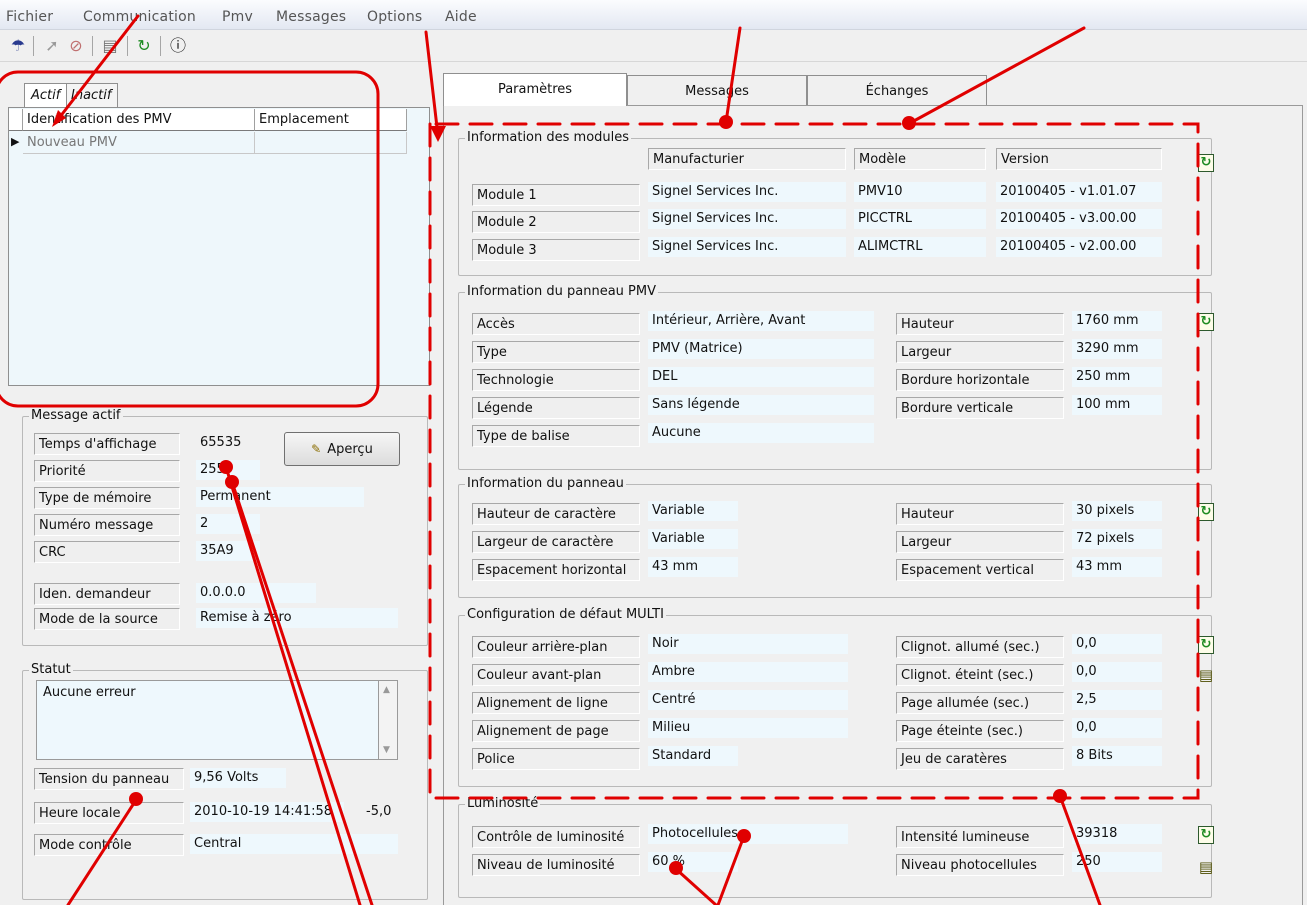 The height and width of the screenshot is (905, 1307). Describe the element at coordinates (980, 759) in the screenshot. I see `label-jeu-caracteres: Jeu de caratères` at that location.